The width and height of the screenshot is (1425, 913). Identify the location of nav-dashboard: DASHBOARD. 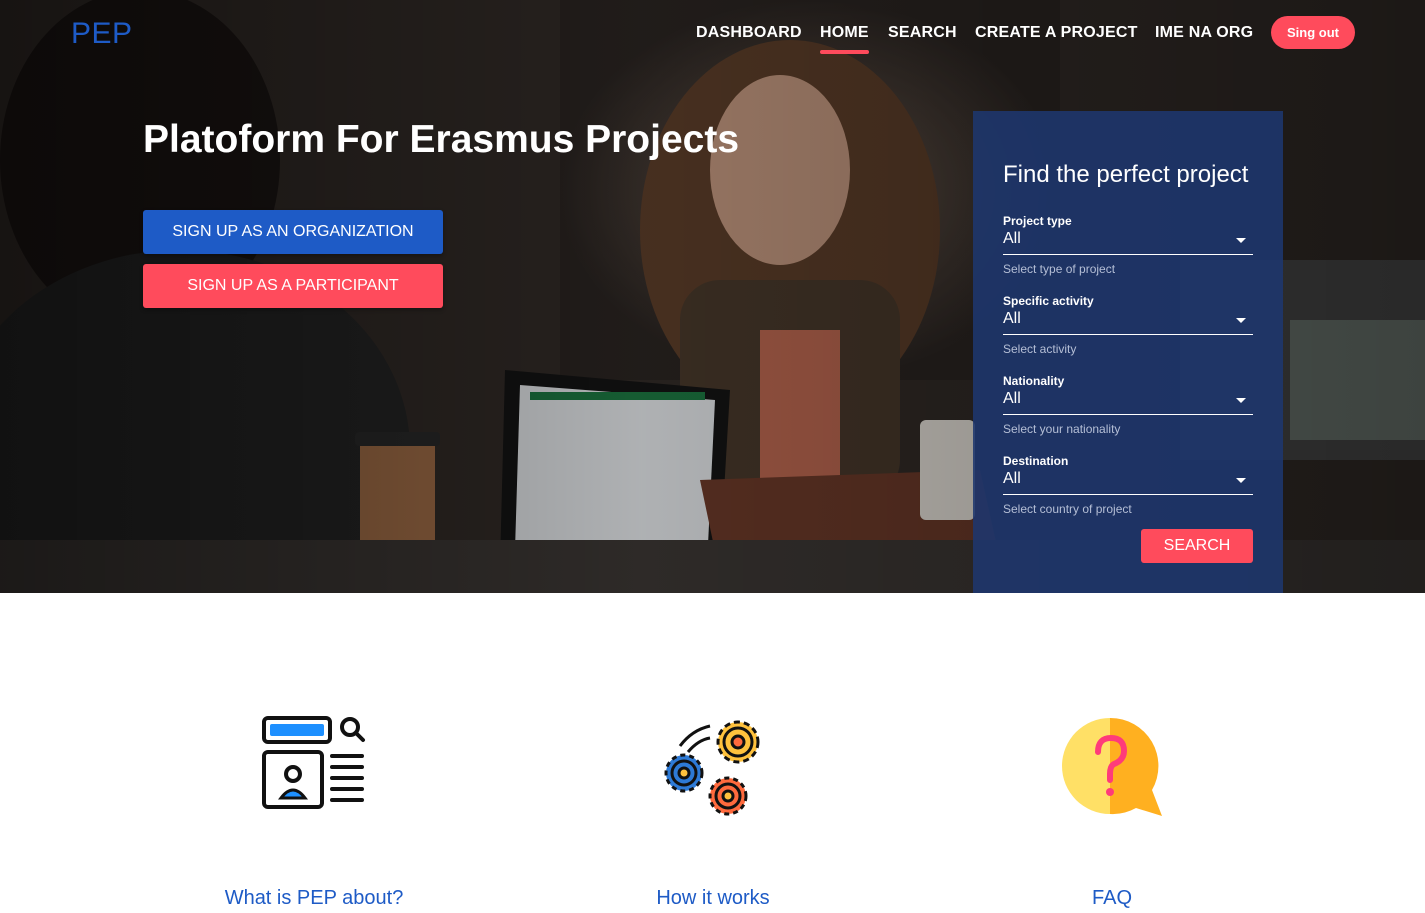
(749, 33).